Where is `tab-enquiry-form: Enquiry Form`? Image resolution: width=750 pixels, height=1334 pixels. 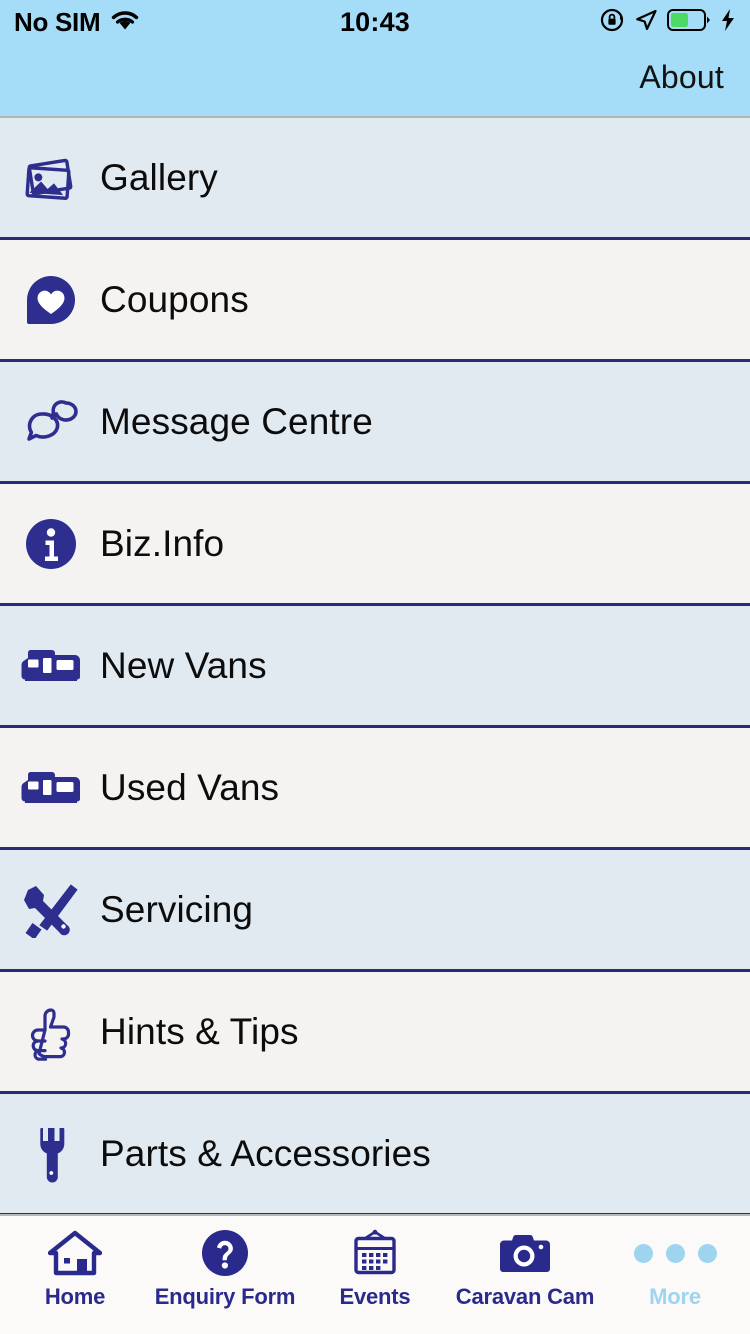 tab-enquiry-form: Enquiry Form is located at coordinates (225, 1281).